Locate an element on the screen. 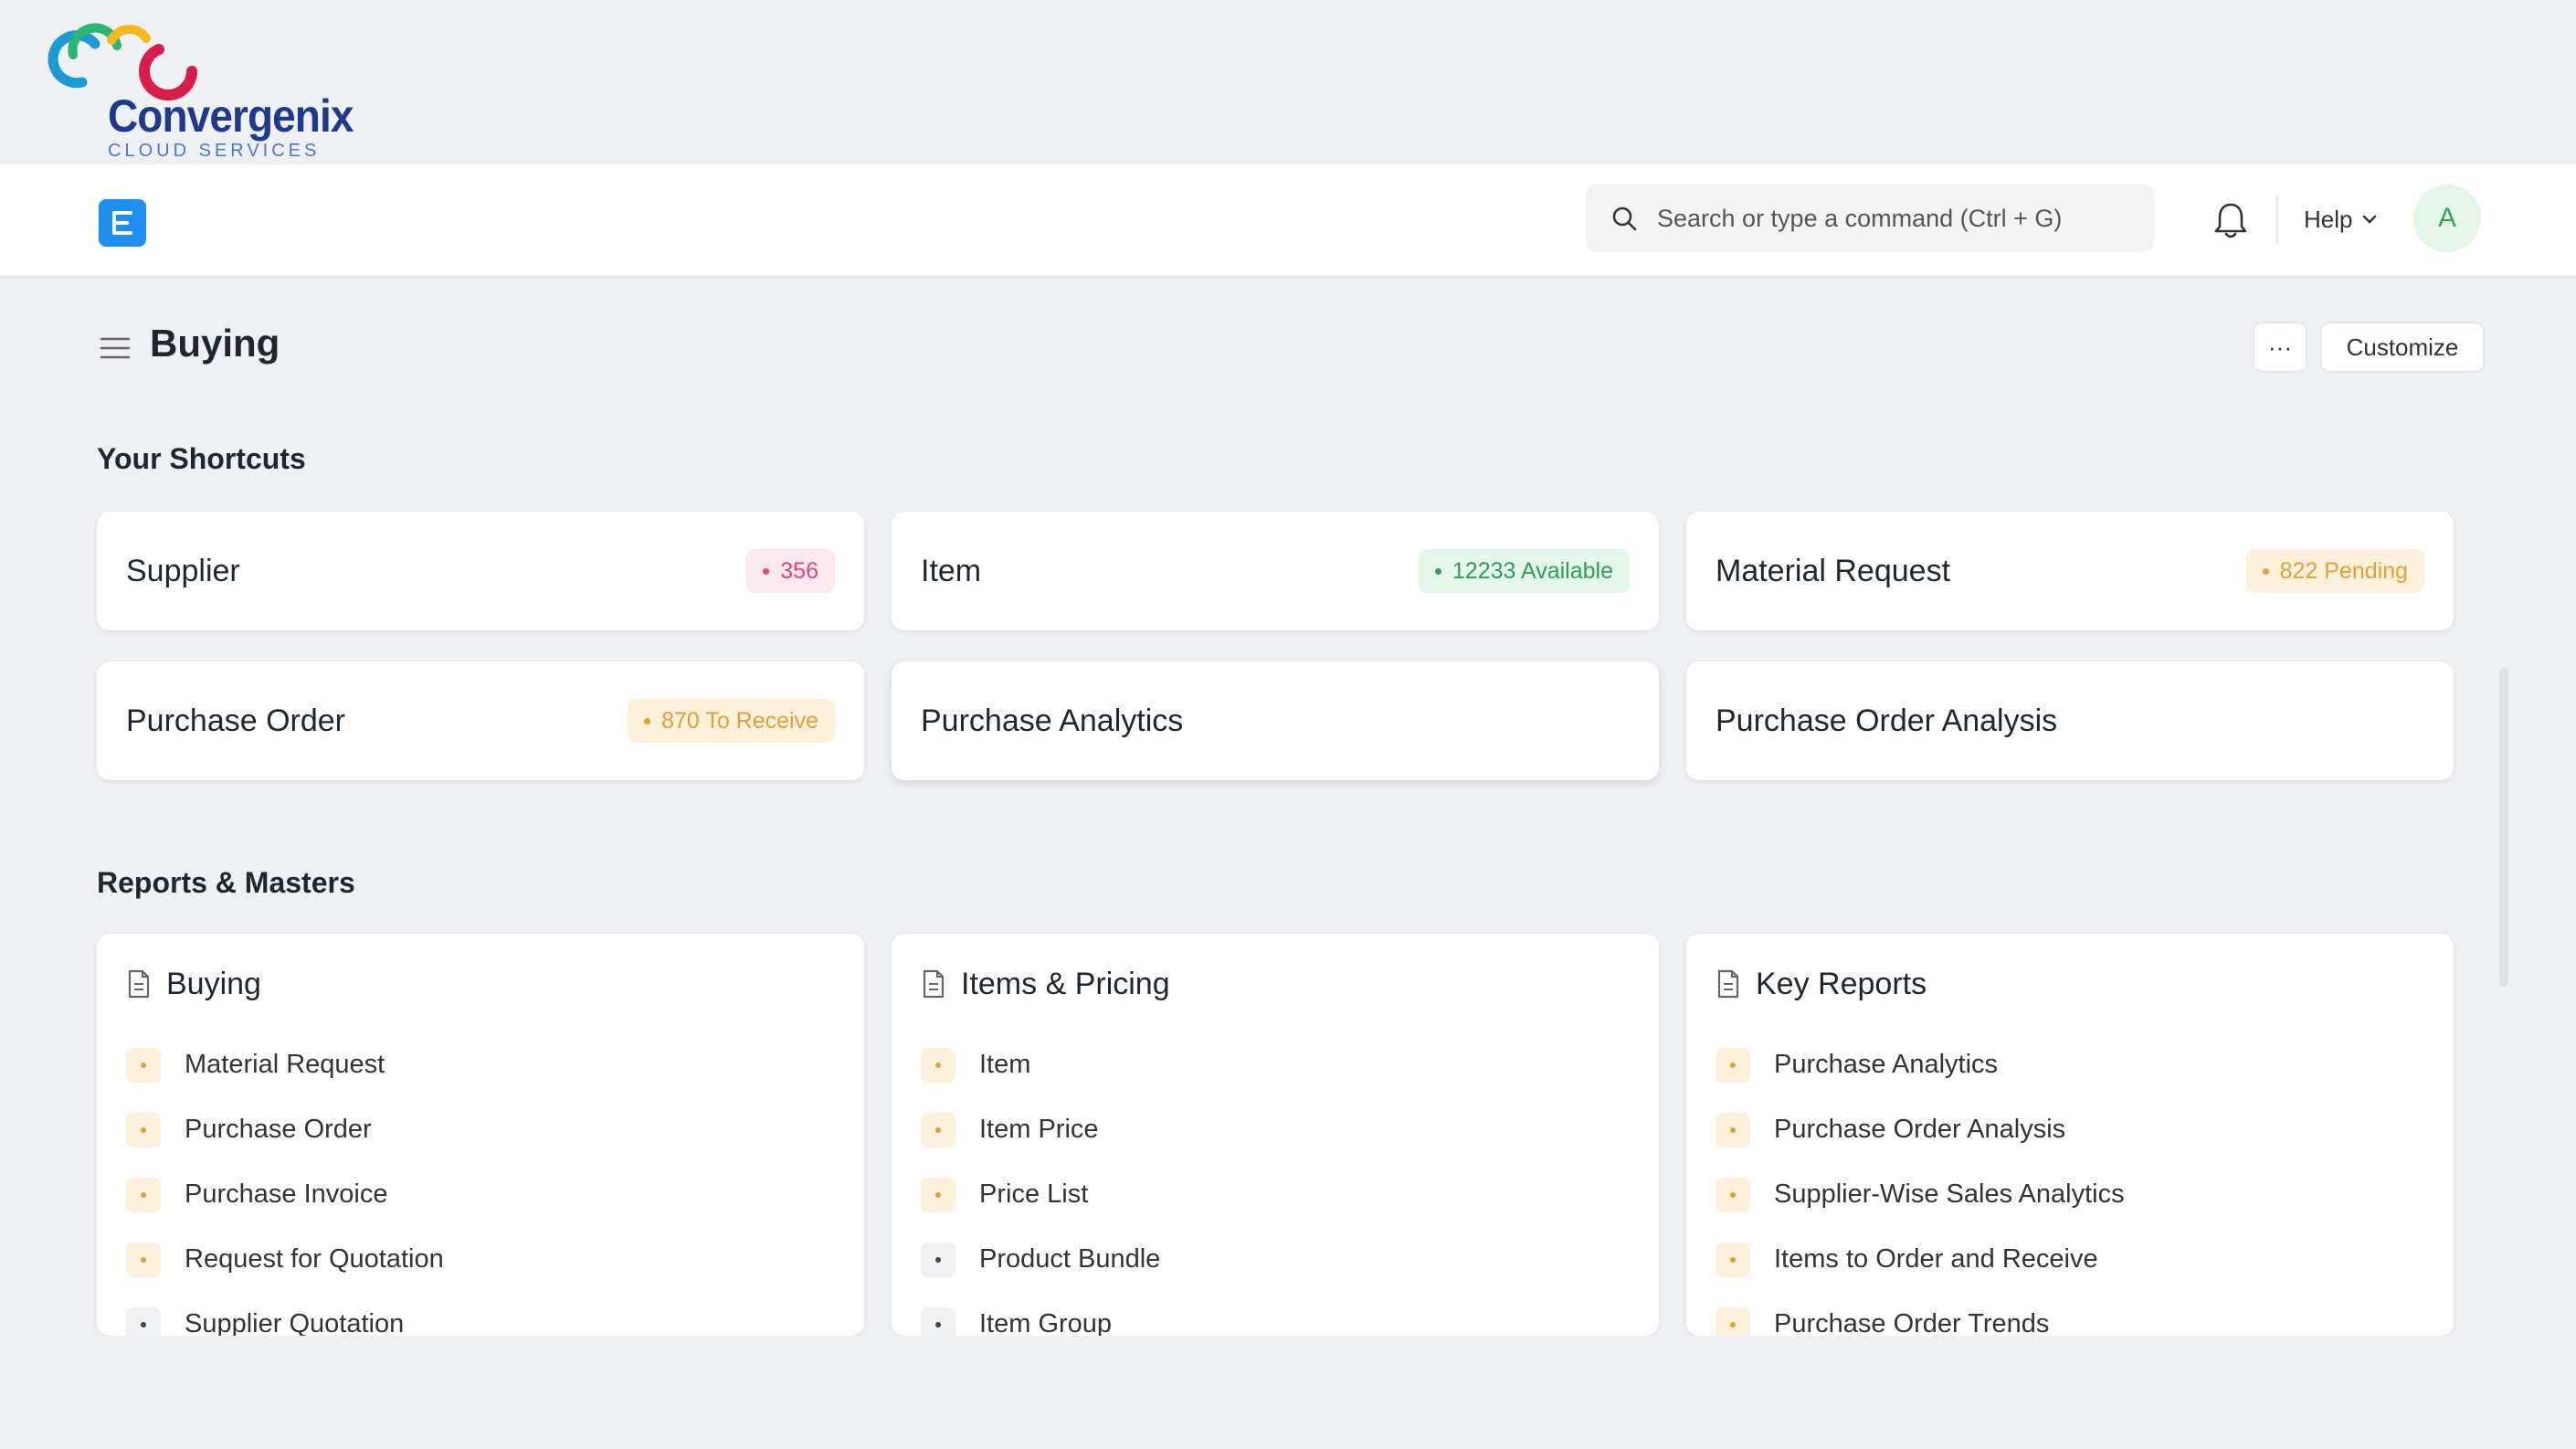  link-label: Supplier-Wise Sales Analytics is located at coordinates (1950, 1194).